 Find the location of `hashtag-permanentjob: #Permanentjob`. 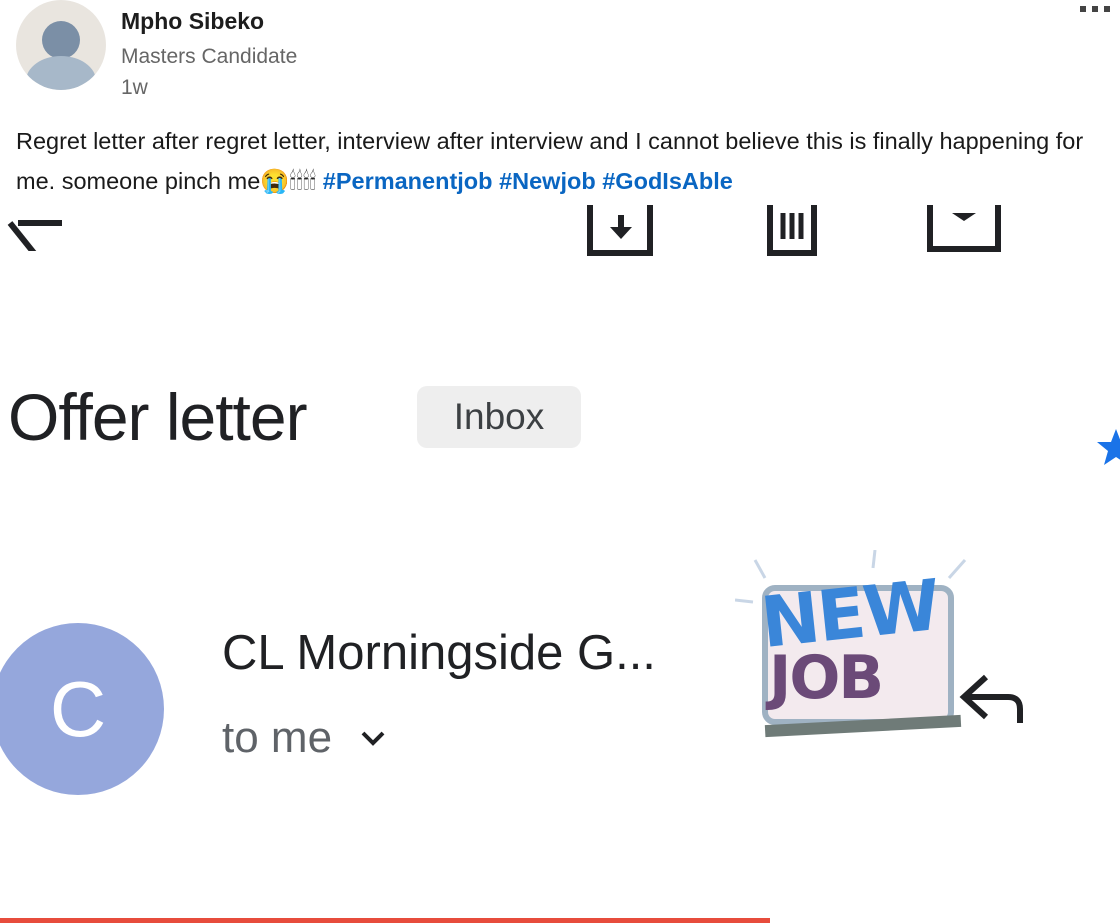

hashtag-permanentjob: #Permanentjob is located at coordinates (408, 181).